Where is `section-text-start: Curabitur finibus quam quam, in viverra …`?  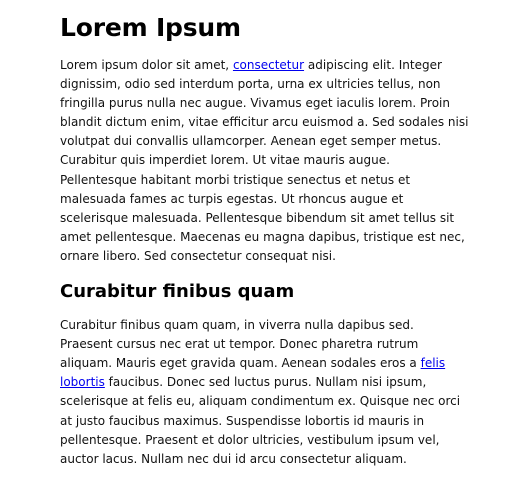
section-text-start: Curabitur finibus quam quam, in viverra … is located at coordinates (240, 344).